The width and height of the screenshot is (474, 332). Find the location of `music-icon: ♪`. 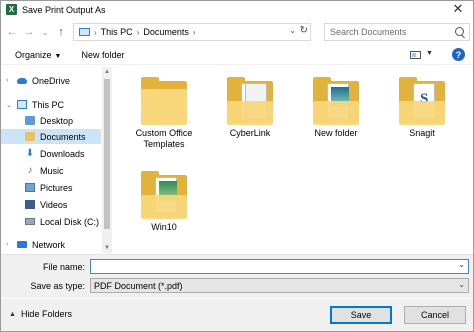

music-icon: ♪ is located at coordinates (30, 170).